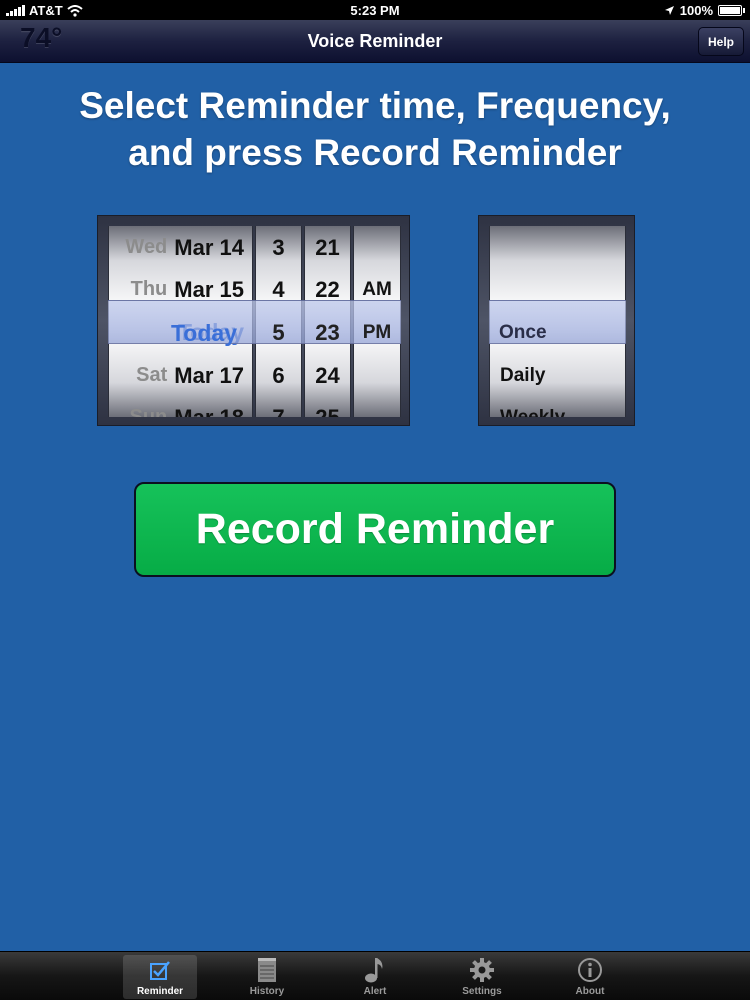 The image size is (750, 1000). What do you see at coordinates (152, 375) in the screenshot?
I see `day-of-week: Sat` at bounding box center [152, 375].